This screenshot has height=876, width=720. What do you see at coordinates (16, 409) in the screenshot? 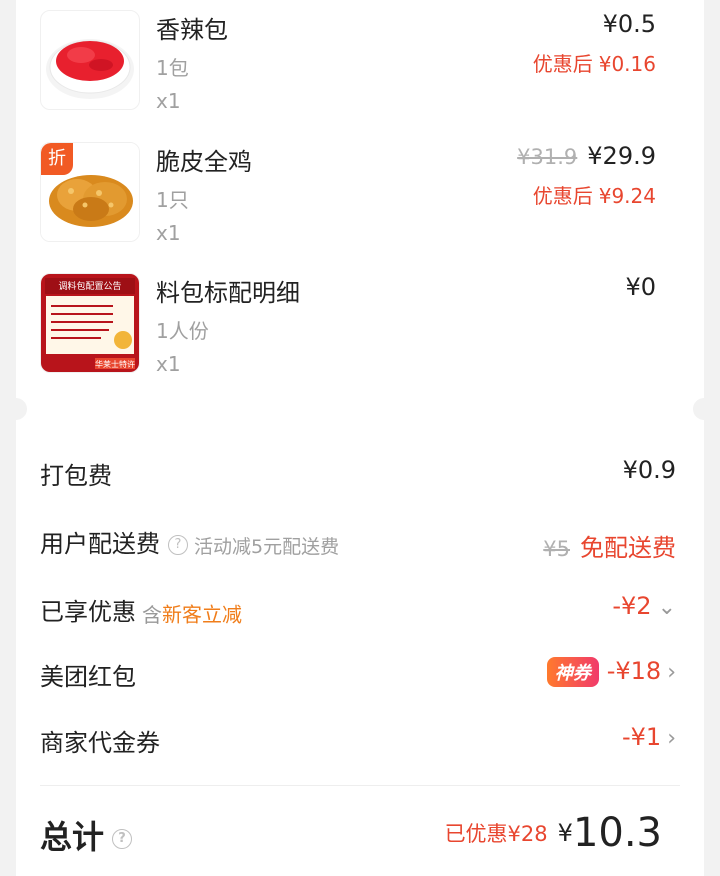
I see `card-notch-left` at bounding box center [16, 409].